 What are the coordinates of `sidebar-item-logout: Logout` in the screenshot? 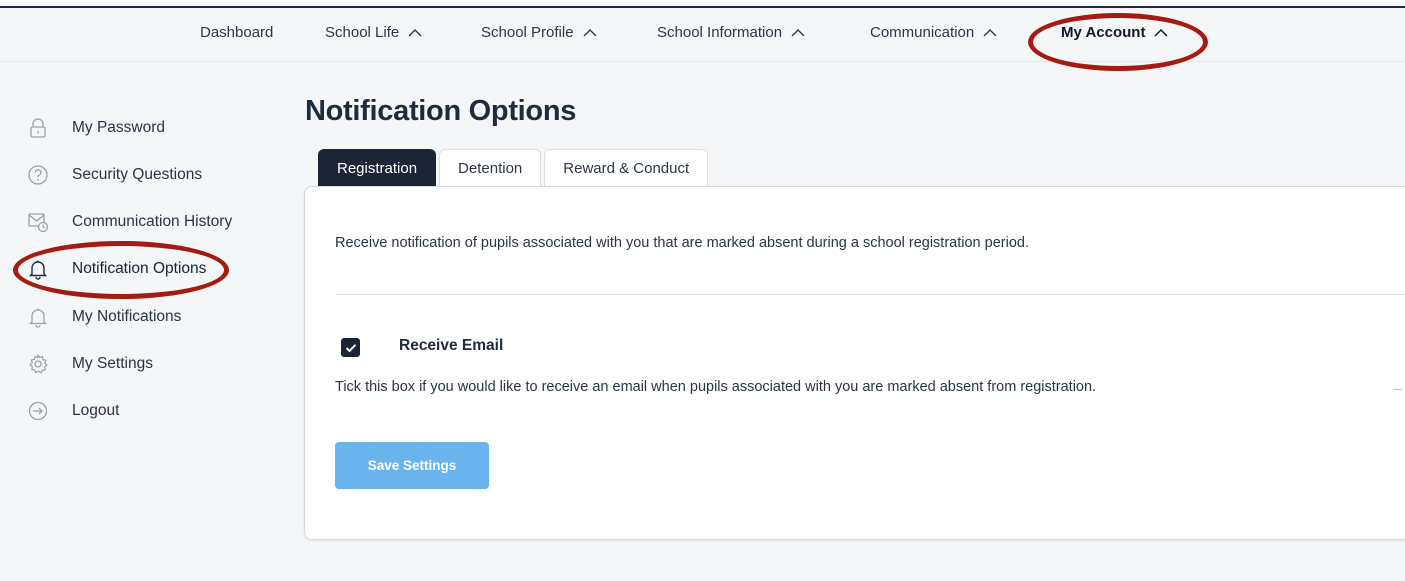 It's located at (72, 411).